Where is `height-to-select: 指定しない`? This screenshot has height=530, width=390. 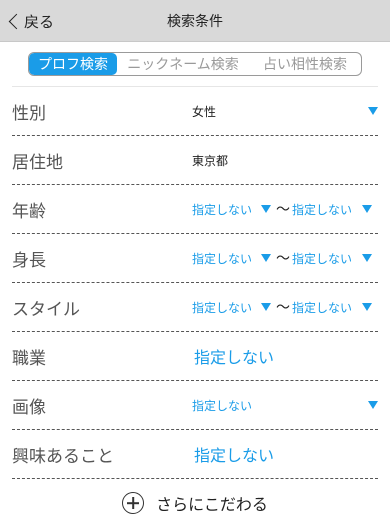
height-to-select: 指定しない is located at coordinates (322, 258).